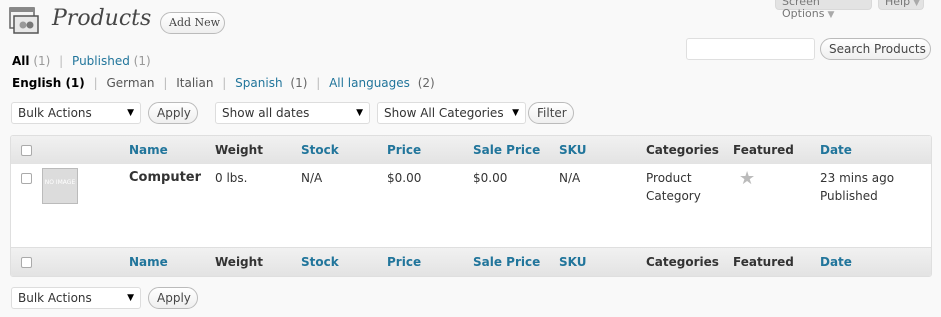  What do you see at coordinates (747, 178) in the screenshot?
I see `star-icon: ★` at bounding box center [747, 178].